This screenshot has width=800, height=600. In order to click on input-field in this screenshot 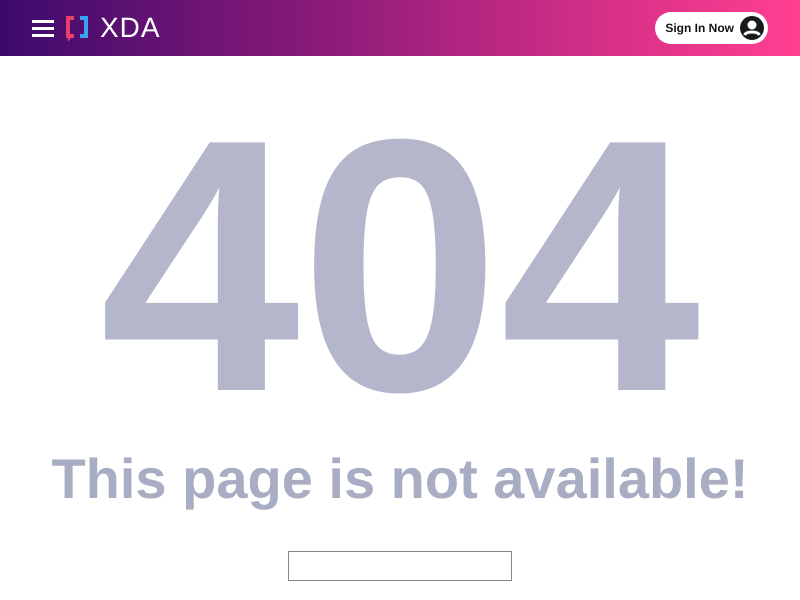, I will do `click(400, 566)`.